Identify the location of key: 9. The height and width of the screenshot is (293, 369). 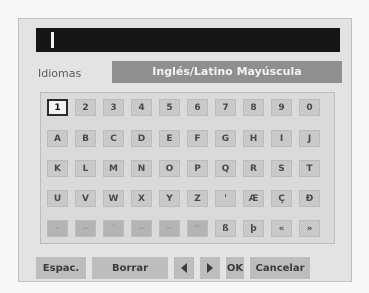
(281, 107).